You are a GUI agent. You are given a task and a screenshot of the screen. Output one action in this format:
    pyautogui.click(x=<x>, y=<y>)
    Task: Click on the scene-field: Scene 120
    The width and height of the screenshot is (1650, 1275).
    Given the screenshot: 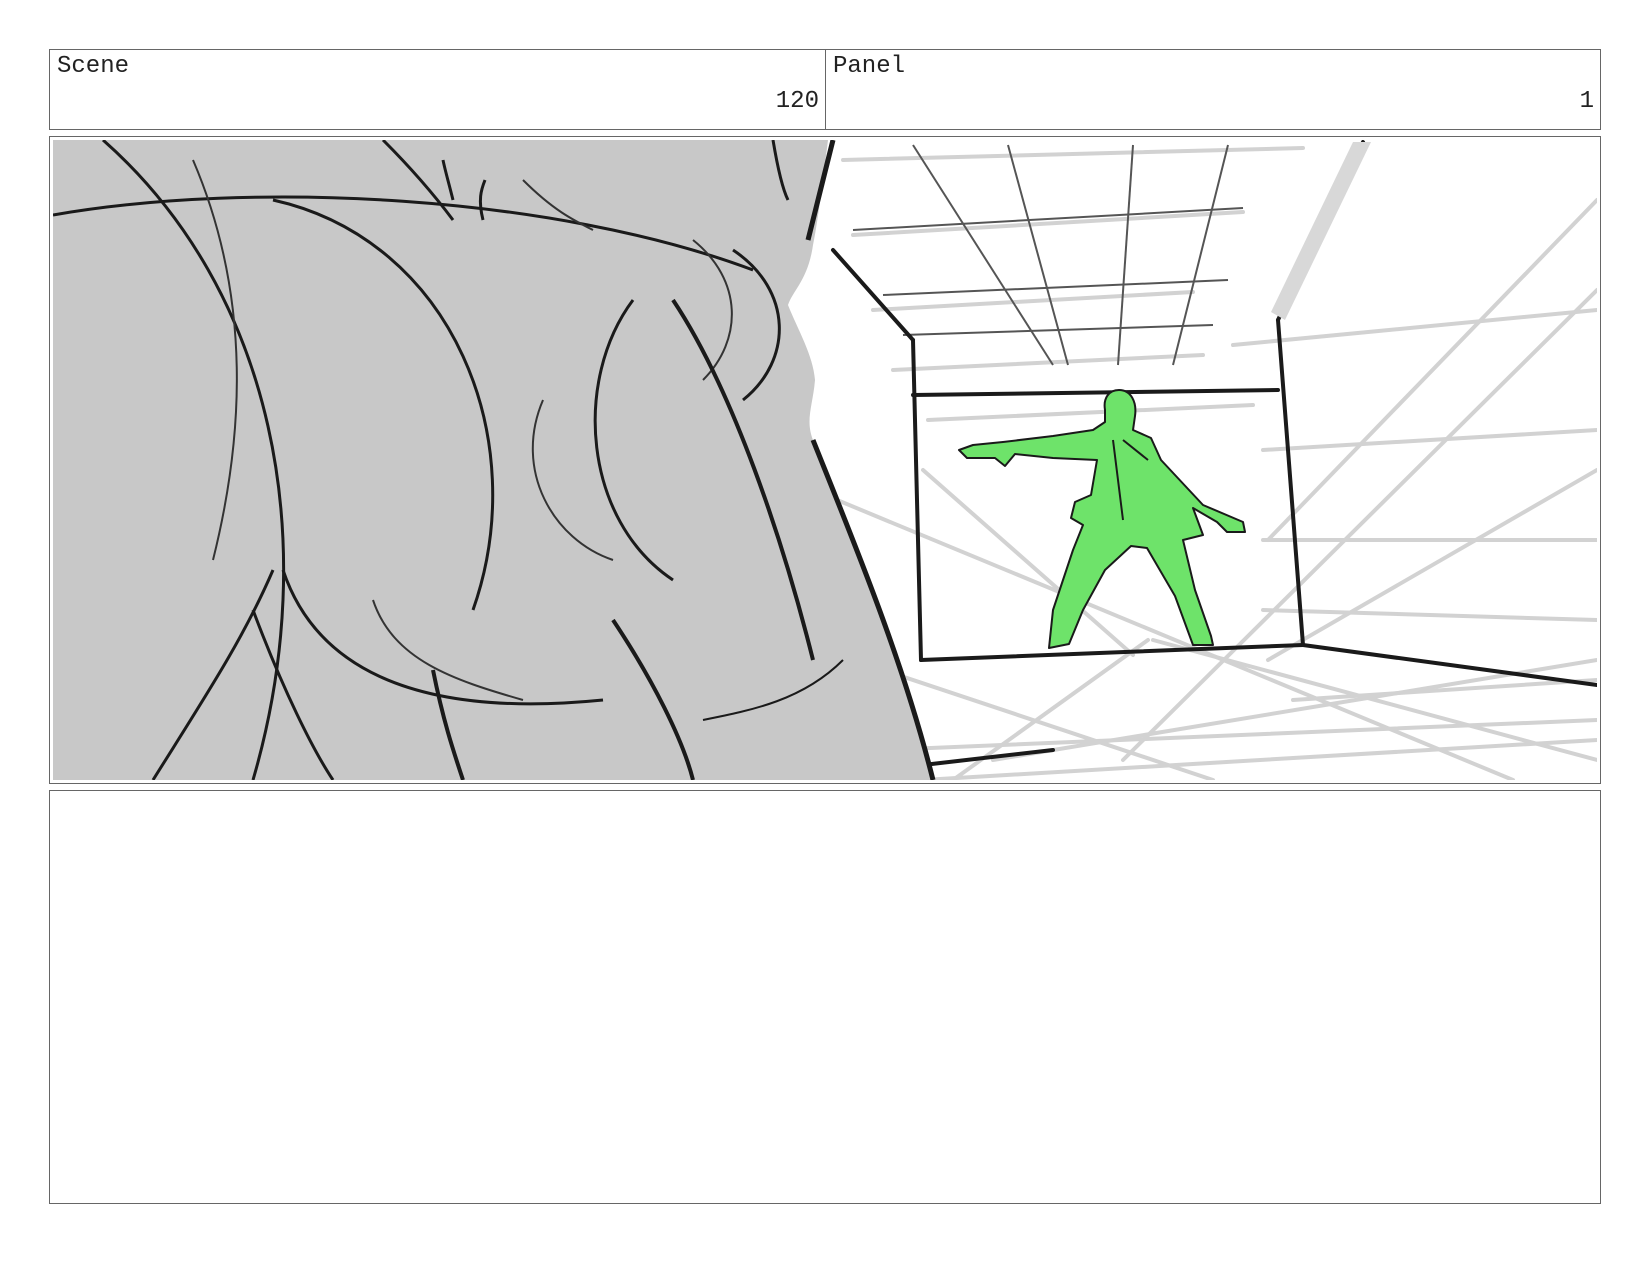 What is the action you would take?
    pyautogui.click(x=437, y=89)
    